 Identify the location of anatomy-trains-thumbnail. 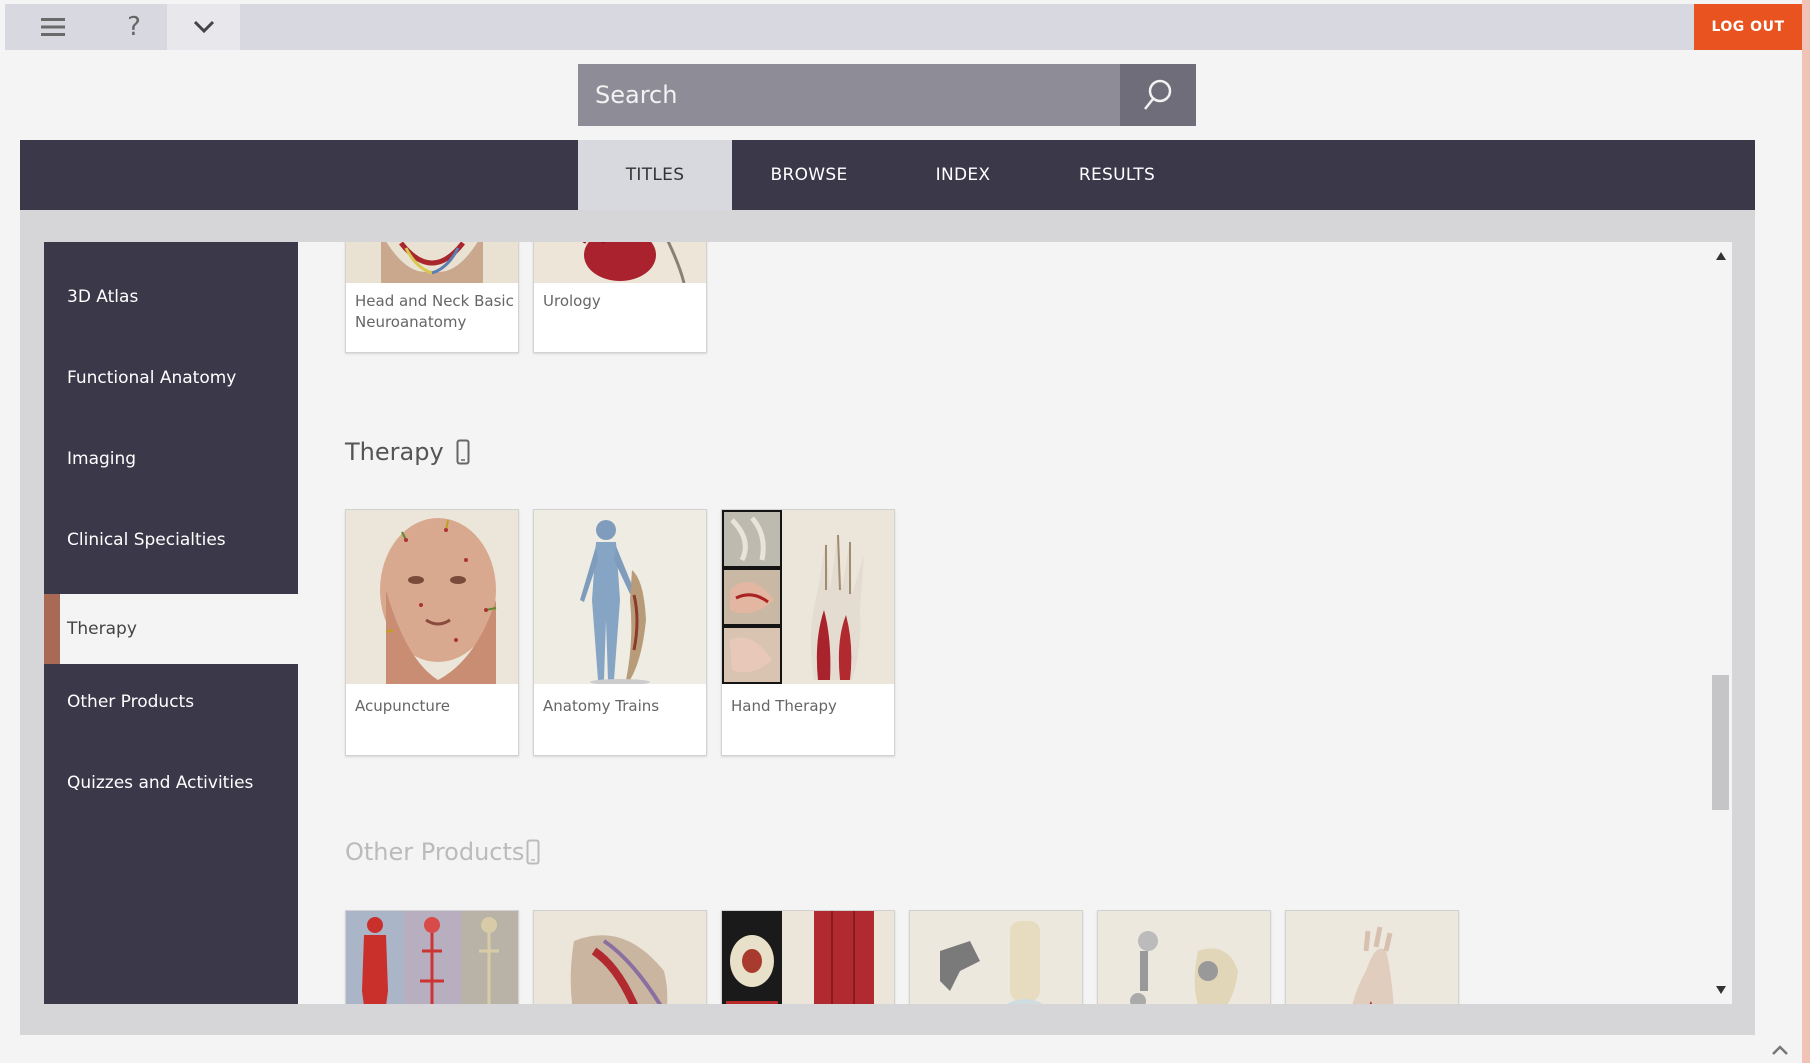
(620, 597).